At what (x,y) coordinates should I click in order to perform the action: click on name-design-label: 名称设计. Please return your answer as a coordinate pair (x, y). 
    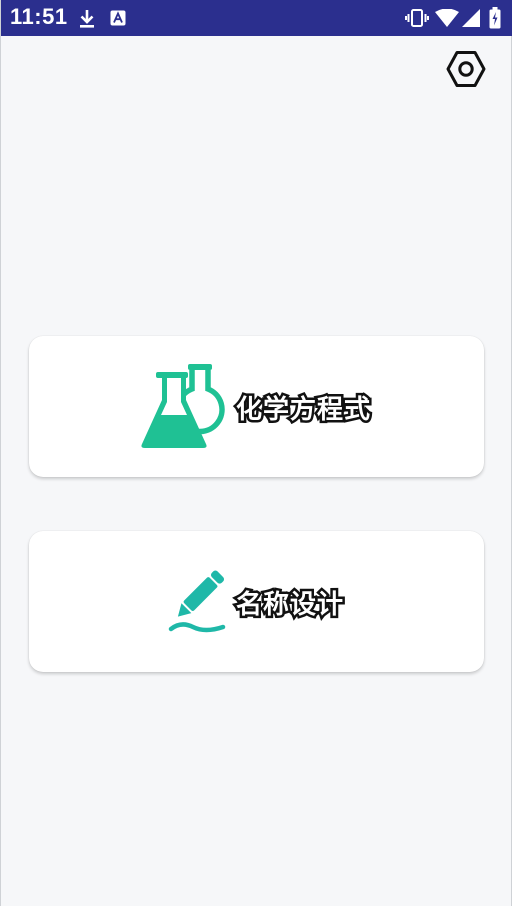
    Looking at the image, I should click on (289, 605).